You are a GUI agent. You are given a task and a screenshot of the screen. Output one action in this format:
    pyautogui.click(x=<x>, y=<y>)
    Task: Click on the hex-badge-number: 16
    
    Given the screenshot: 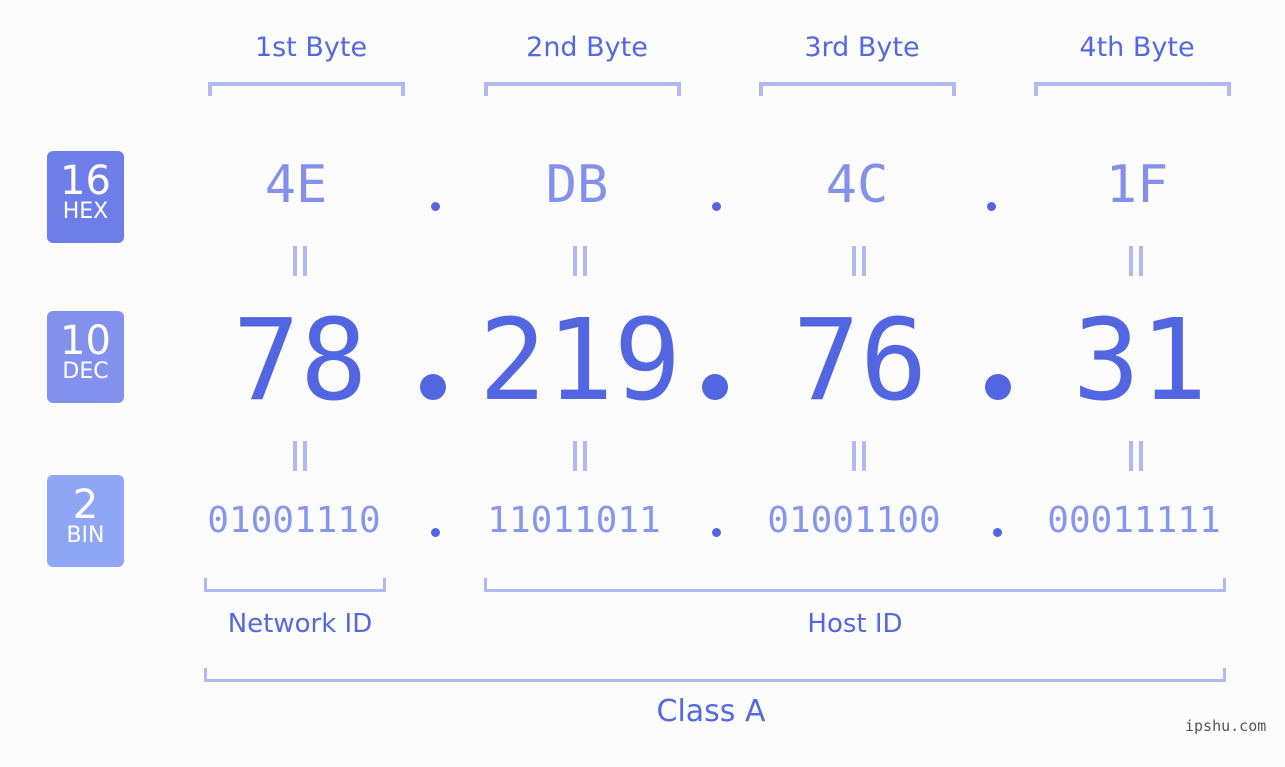 What is the action you would take?
    pyautogui.click(x=85, y=181)
    